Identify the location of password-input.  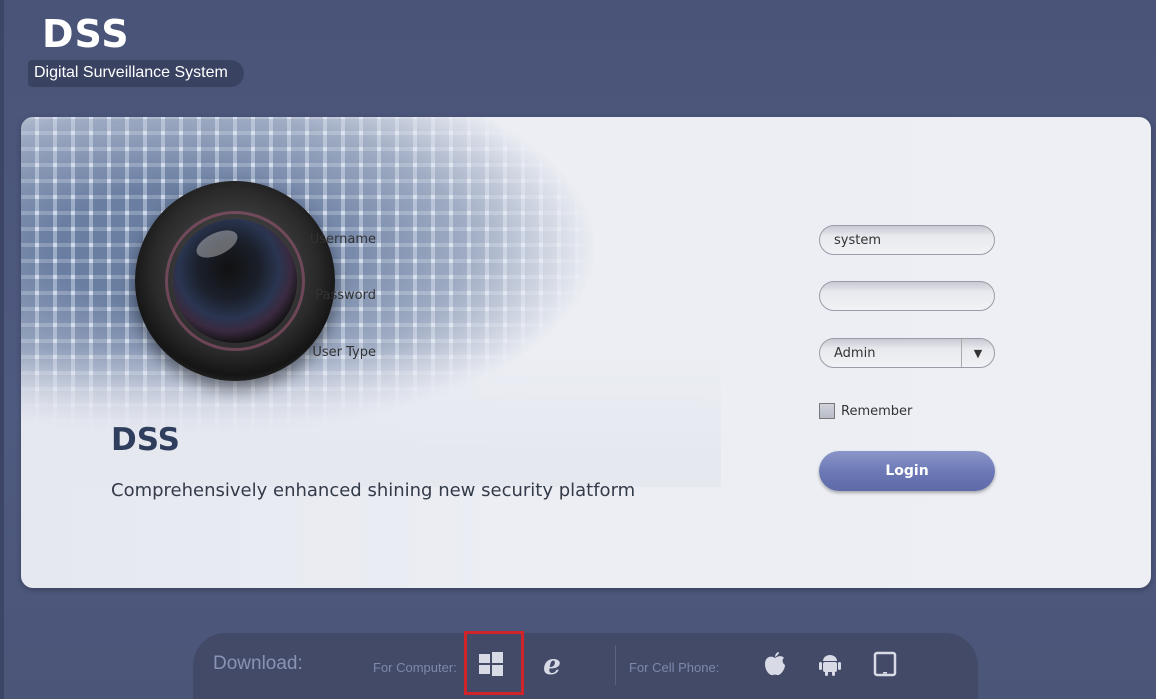
(907, 296).